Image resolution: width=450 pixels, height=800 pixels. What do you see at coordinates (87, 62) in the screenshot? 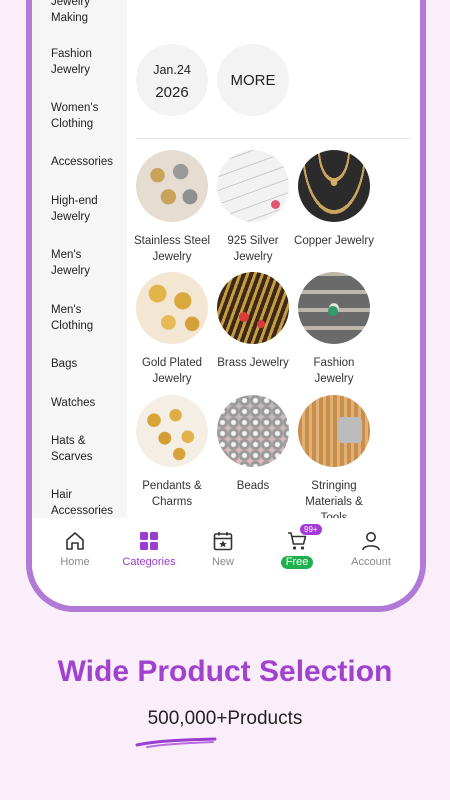
I see `sidebar-item-fashion-jewelry: Fashion Jewelry` at bounding box center [87, 62].